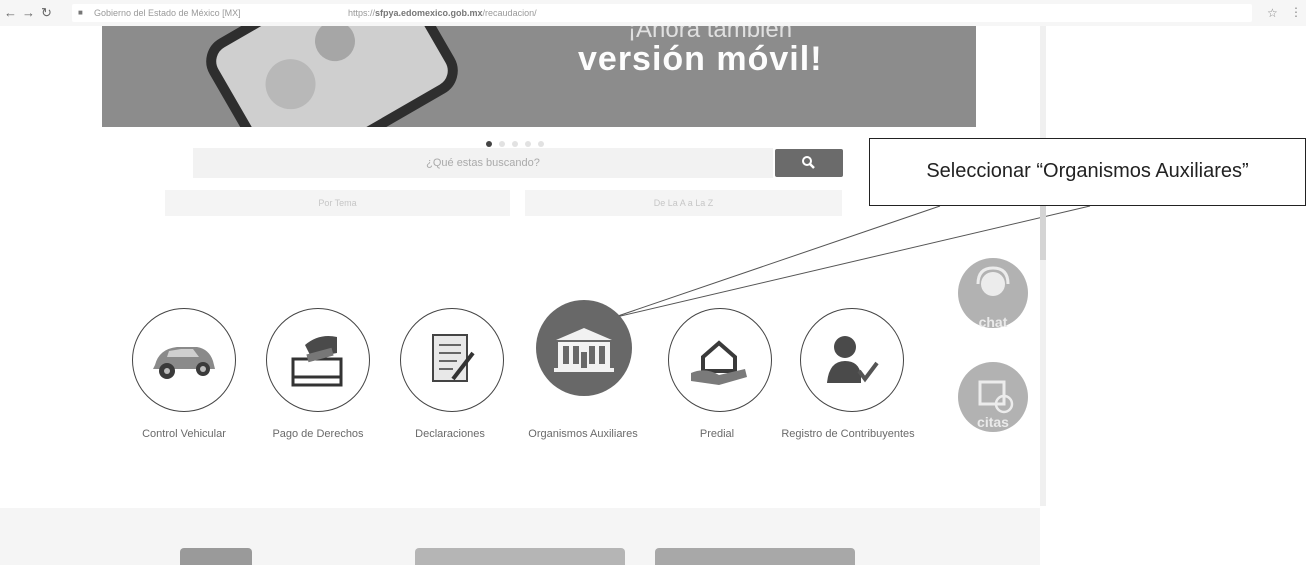 This screenshot has height=565, width=1306. What do you see at coordinates (848, 434) in the screenshot?
I see `service-label: Registro de Contribuyentes` at bounding box center [848, 434].